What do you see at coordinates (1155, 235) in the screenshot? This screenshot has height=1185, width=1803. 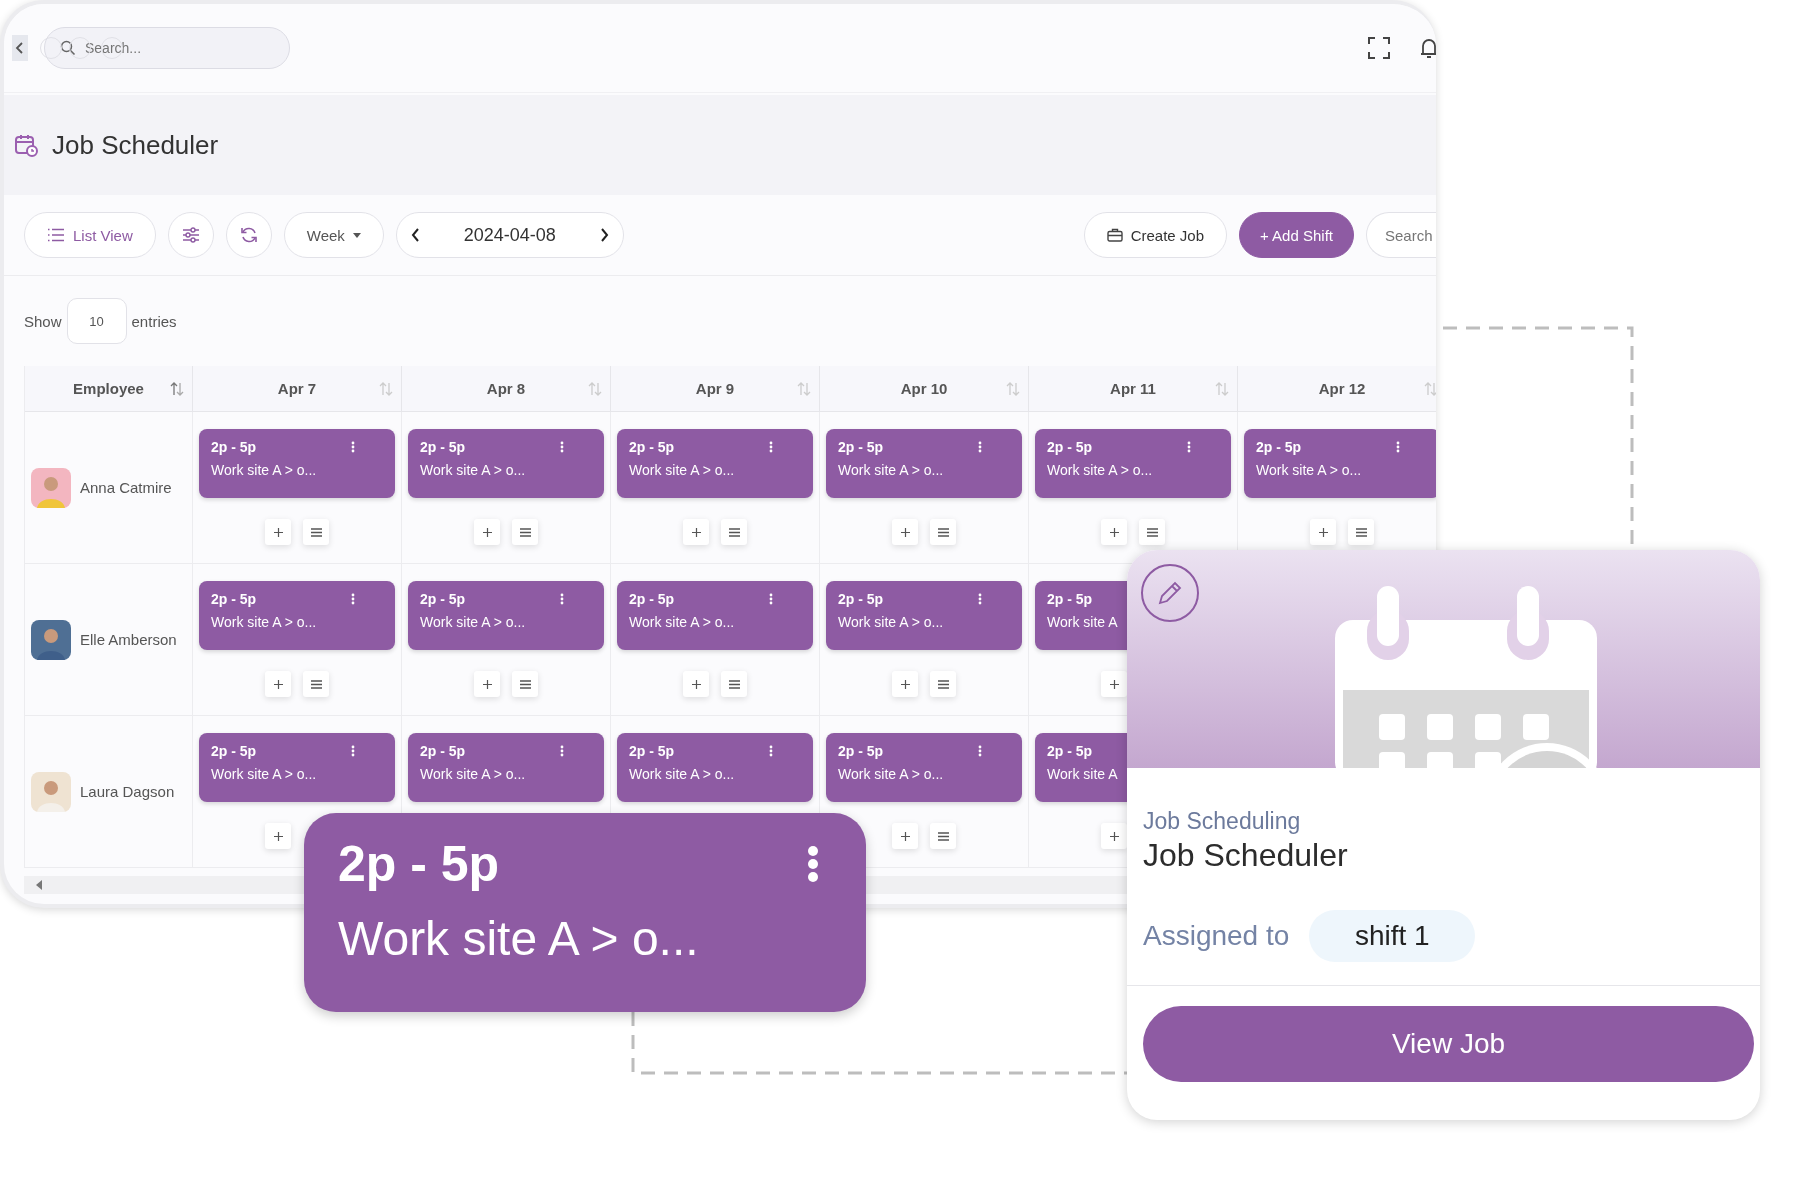 I see `create-job-button: Create Job` at bounding box center [1155, 235].